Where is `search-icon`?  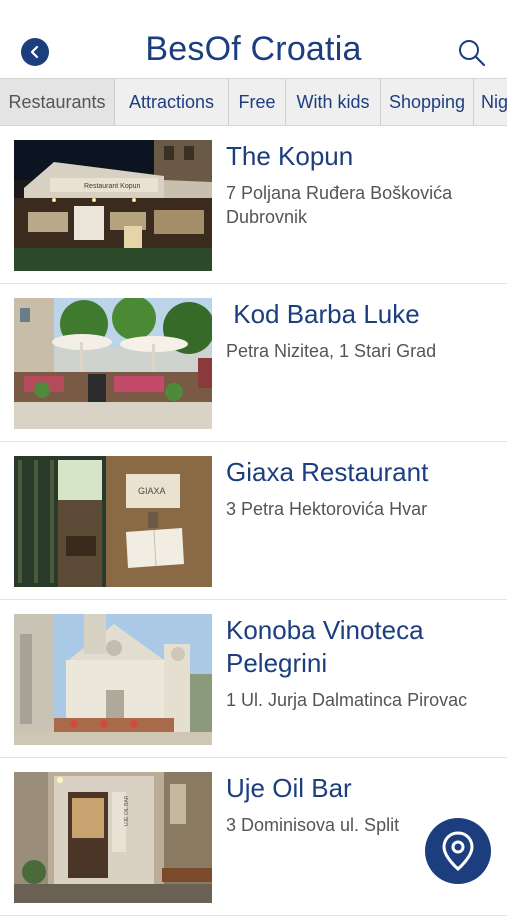
search-icon is located at coordinates (472, 53).